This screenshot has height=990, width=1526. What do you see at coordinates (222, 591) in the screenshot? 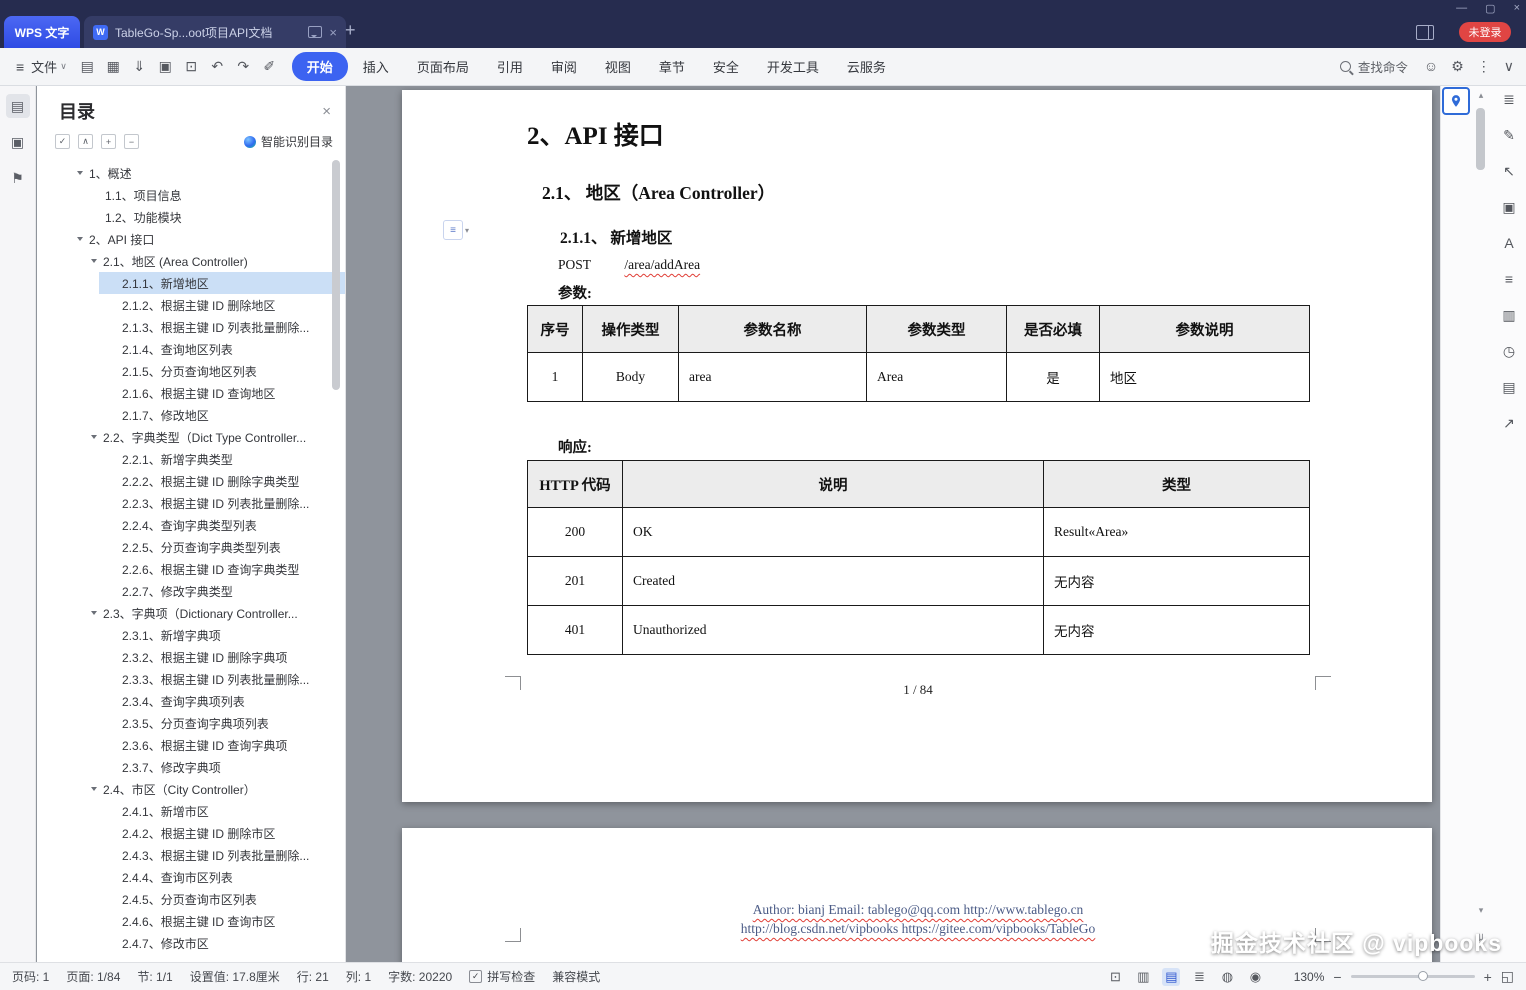
I see `toc-item: 2.2.7、修改字典类型` at bounding box center [222, 591].